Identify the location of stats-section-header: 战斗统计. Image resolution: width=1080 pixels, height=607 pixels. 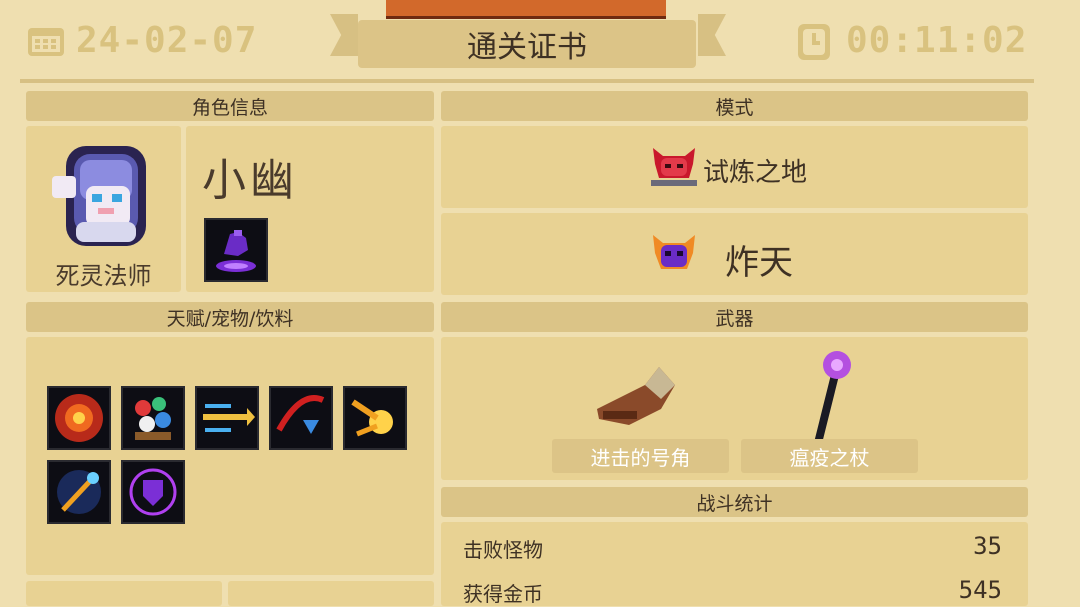
(734, 502).